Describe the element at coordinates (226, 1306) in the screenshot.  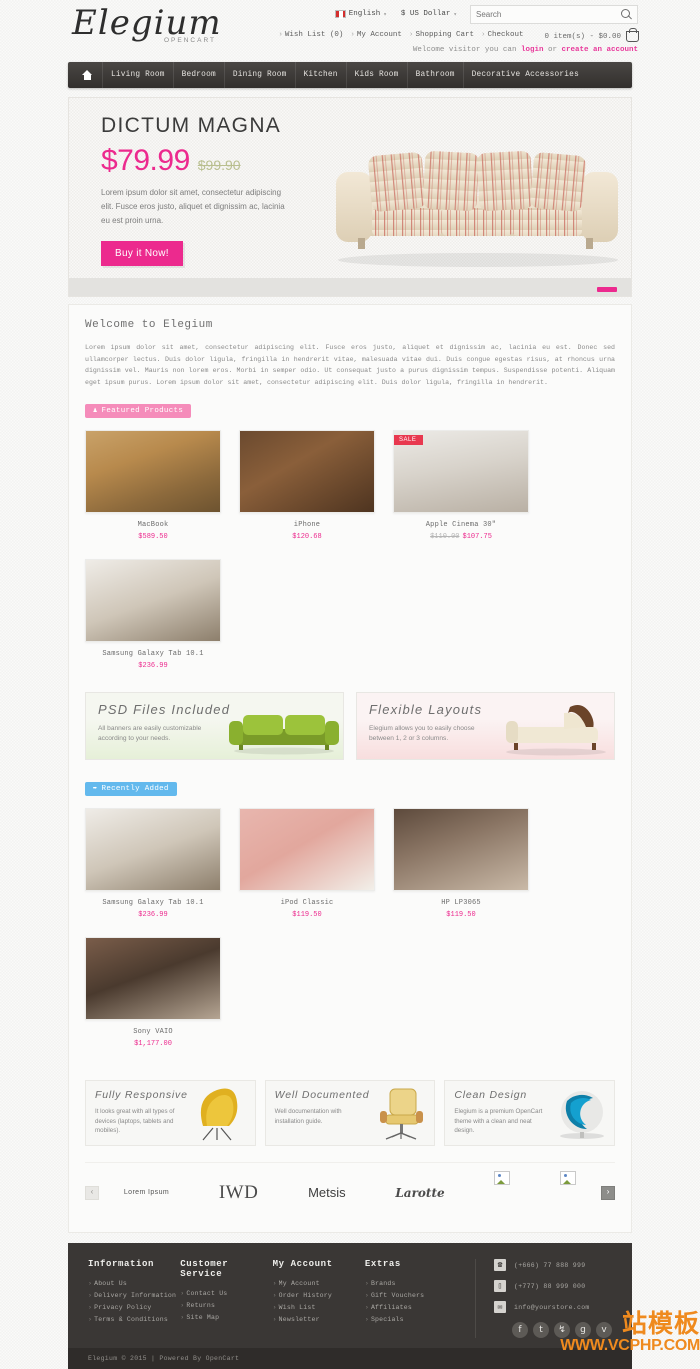
I see `footer-link-returns: Returns` at that location.